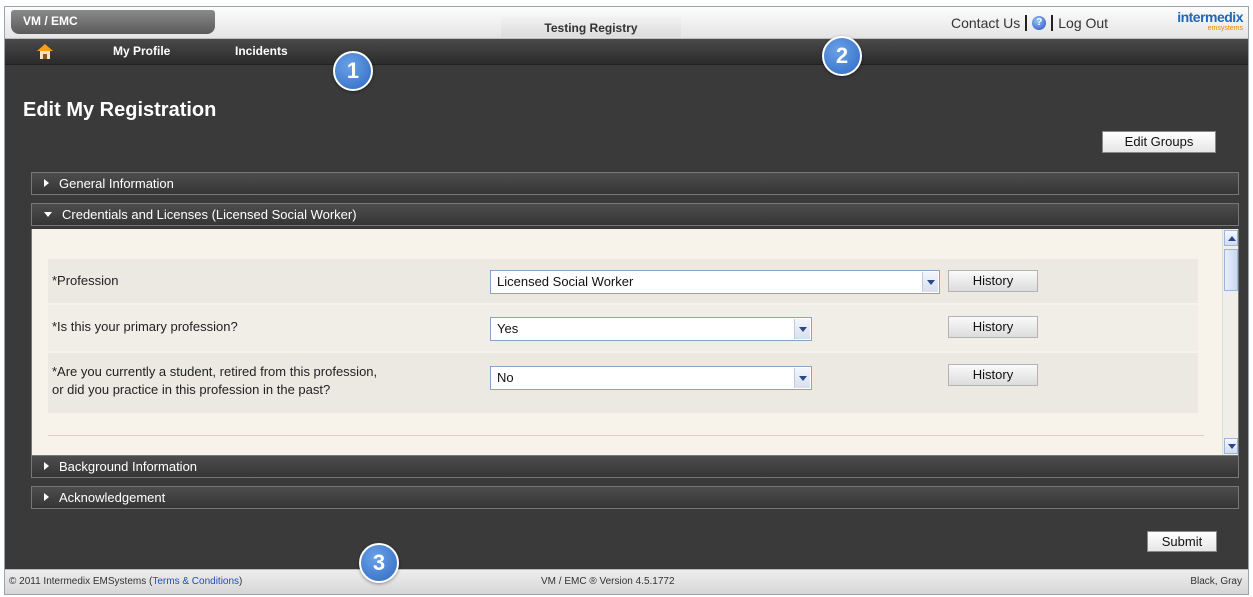  What do you see at coordinates (1182, 541) in the screenshot?
I see `submit-button: Submit` at bounding box center [1182, 541].